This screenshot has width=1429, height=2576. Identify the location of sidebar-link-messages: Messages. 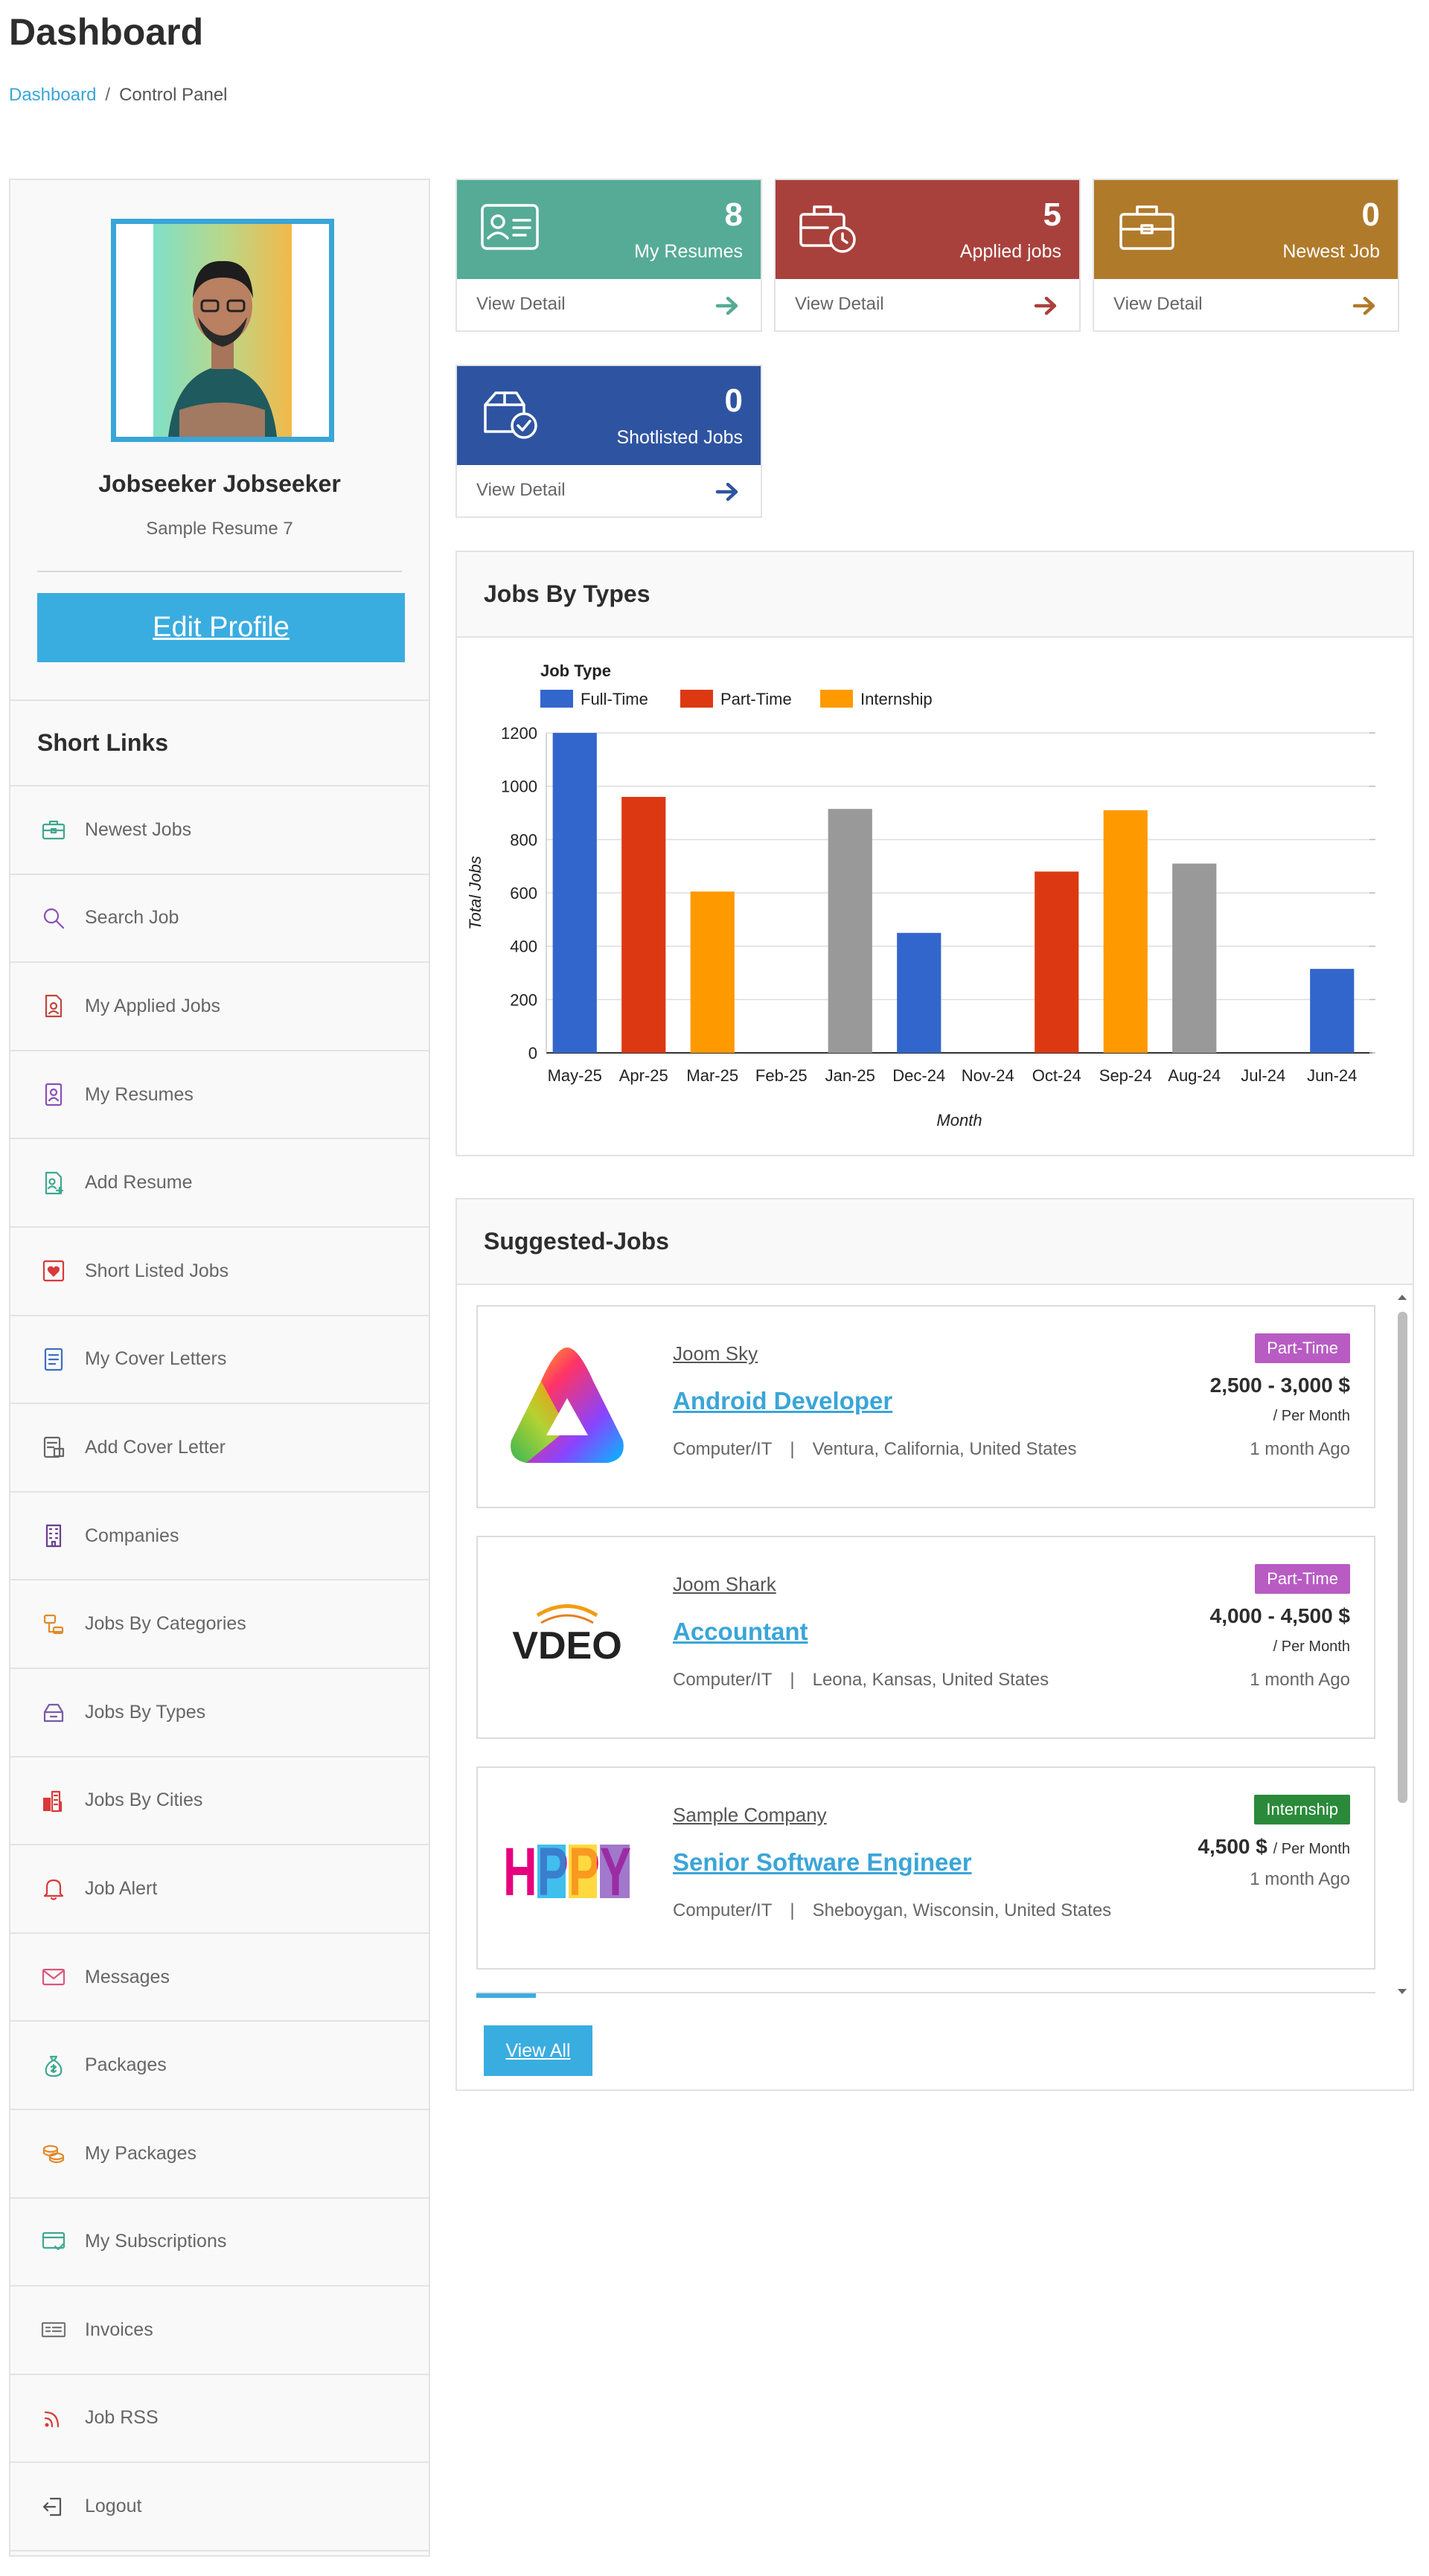
(219, 1978).